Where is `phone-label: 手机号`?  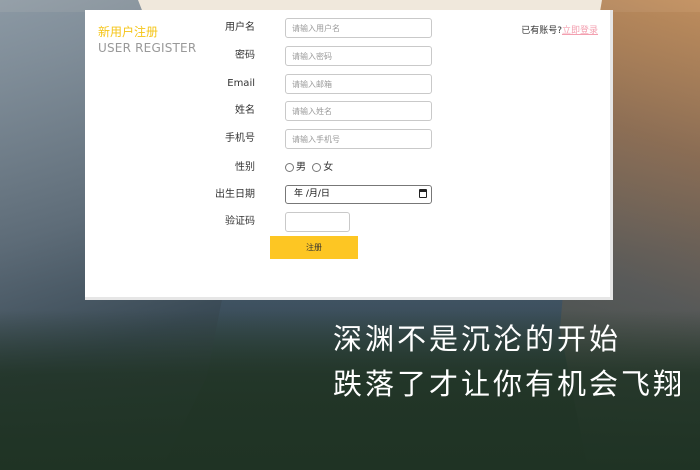 phone-label: 手机号 is located at coordinates (240, 138).